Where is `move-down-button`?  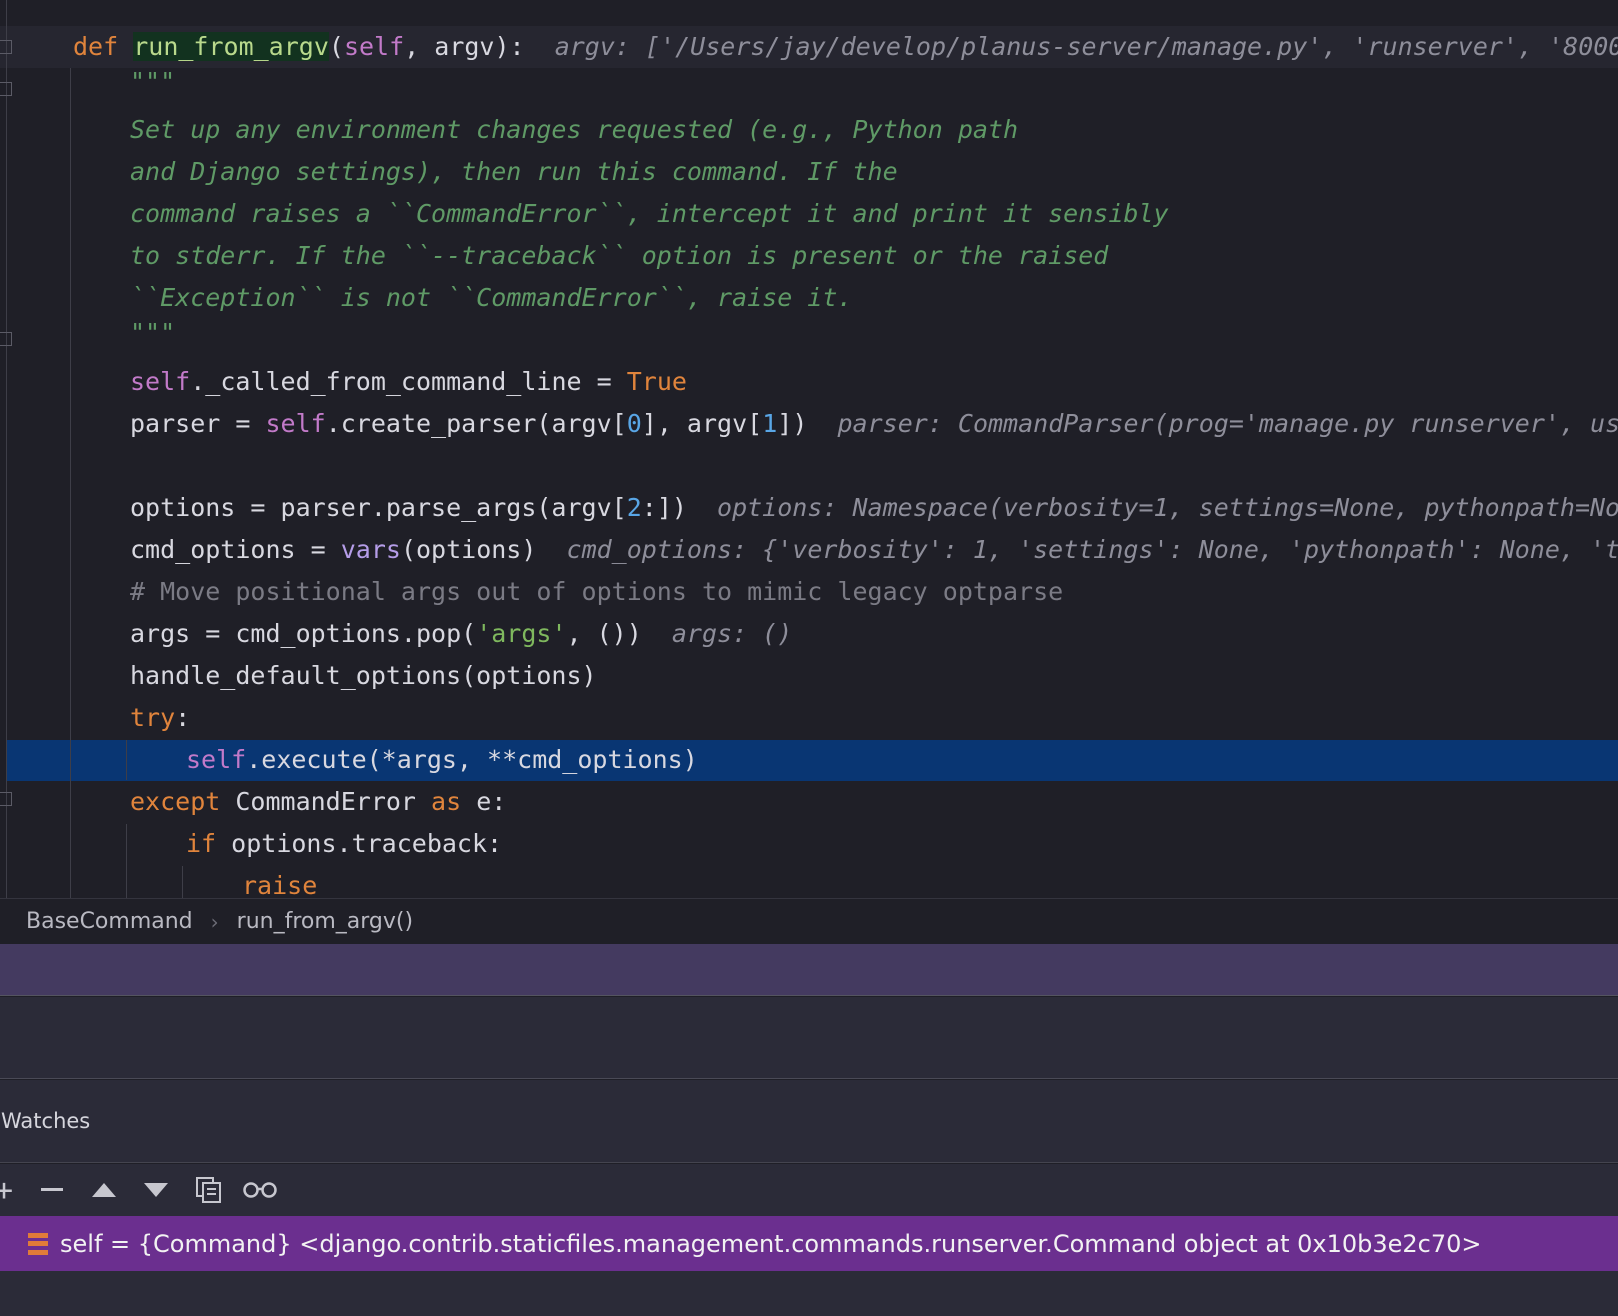
move-down-button is located at coordinates (156, 1190).